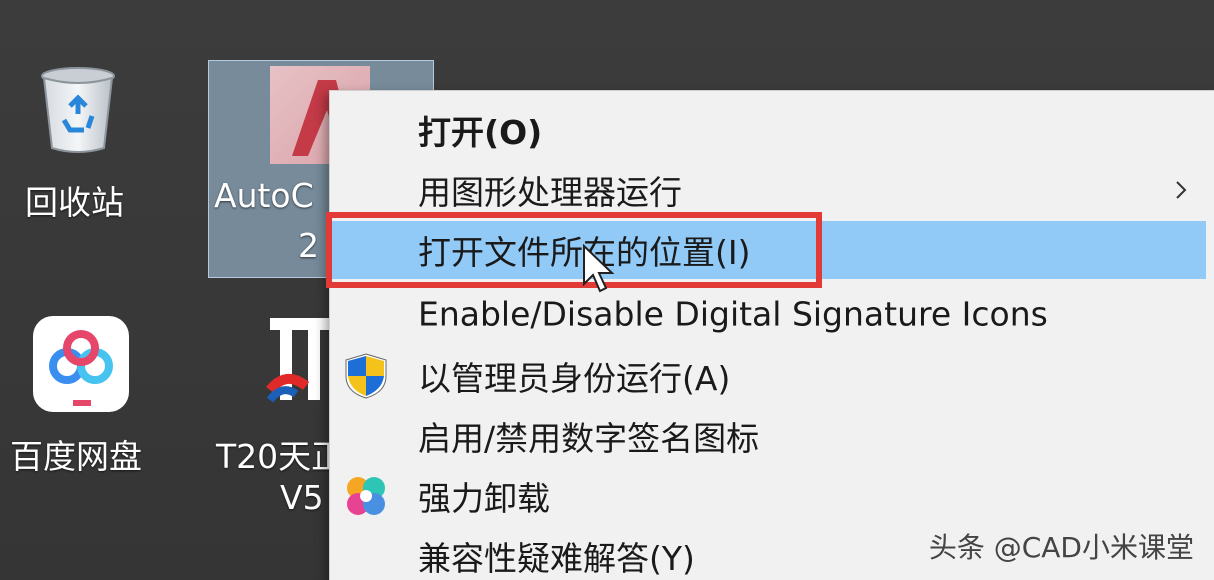 The image size is (1214, 580). What do you see at coordinates (480, 132) in the screenshot?
I see `menu-item-label: 打开(O)` at bounding box center [480, 132].